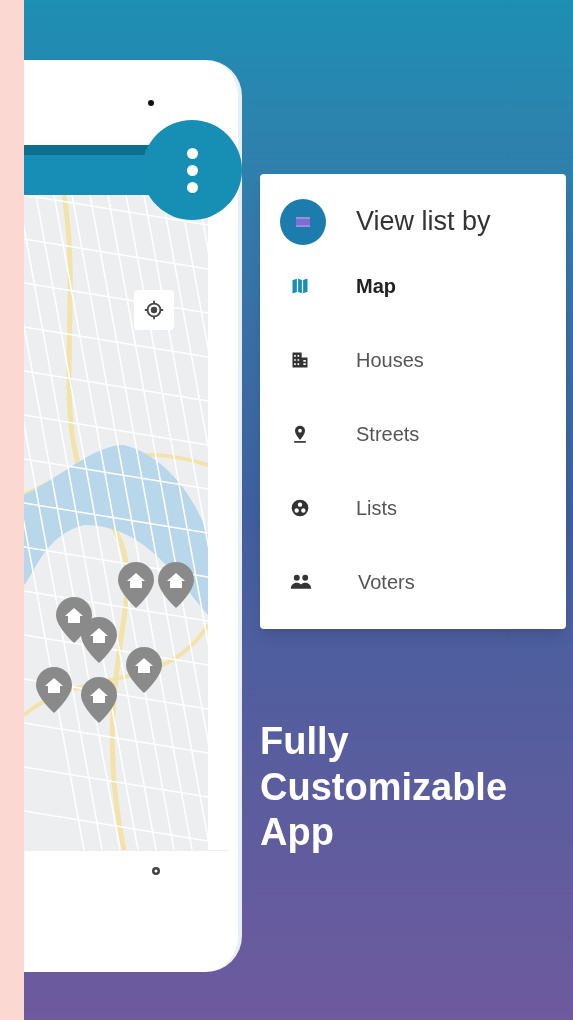 This screenshot has height=1020, width=573. I want to click on gear-icon, so click(156, 870).